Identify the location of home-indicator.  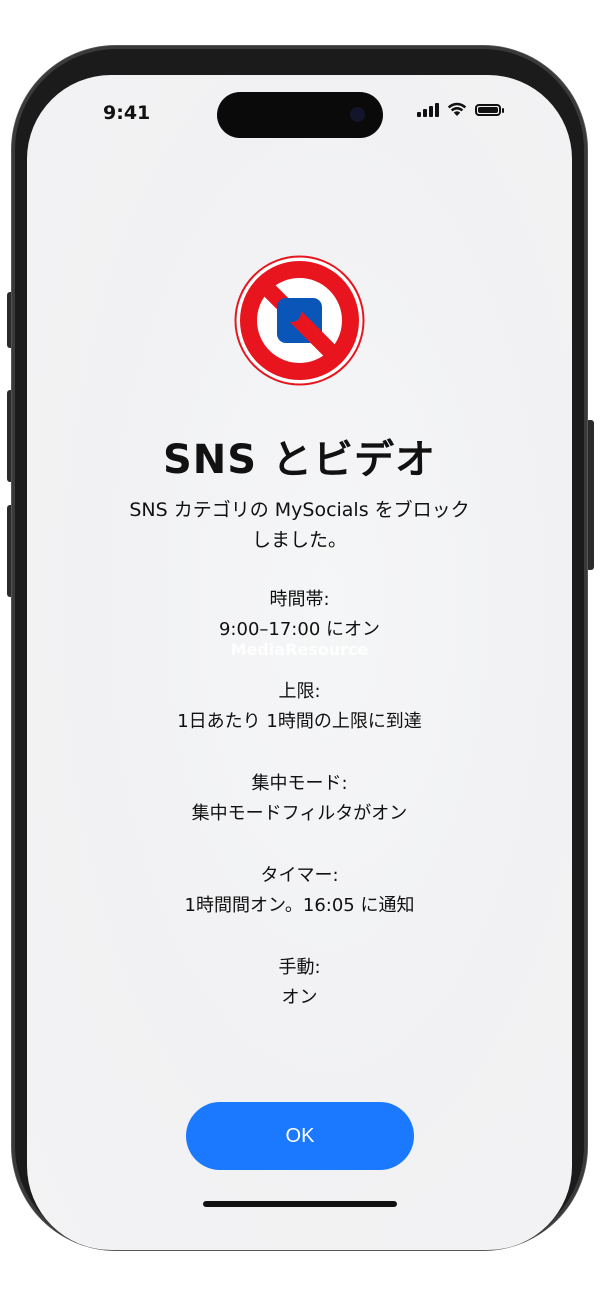
(300, 1204).